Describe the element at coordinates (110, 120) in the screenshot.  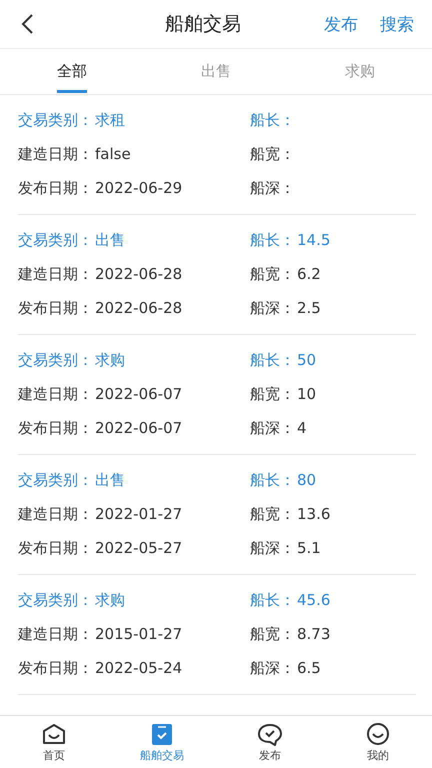
I see `field-value: 求租` at that location.